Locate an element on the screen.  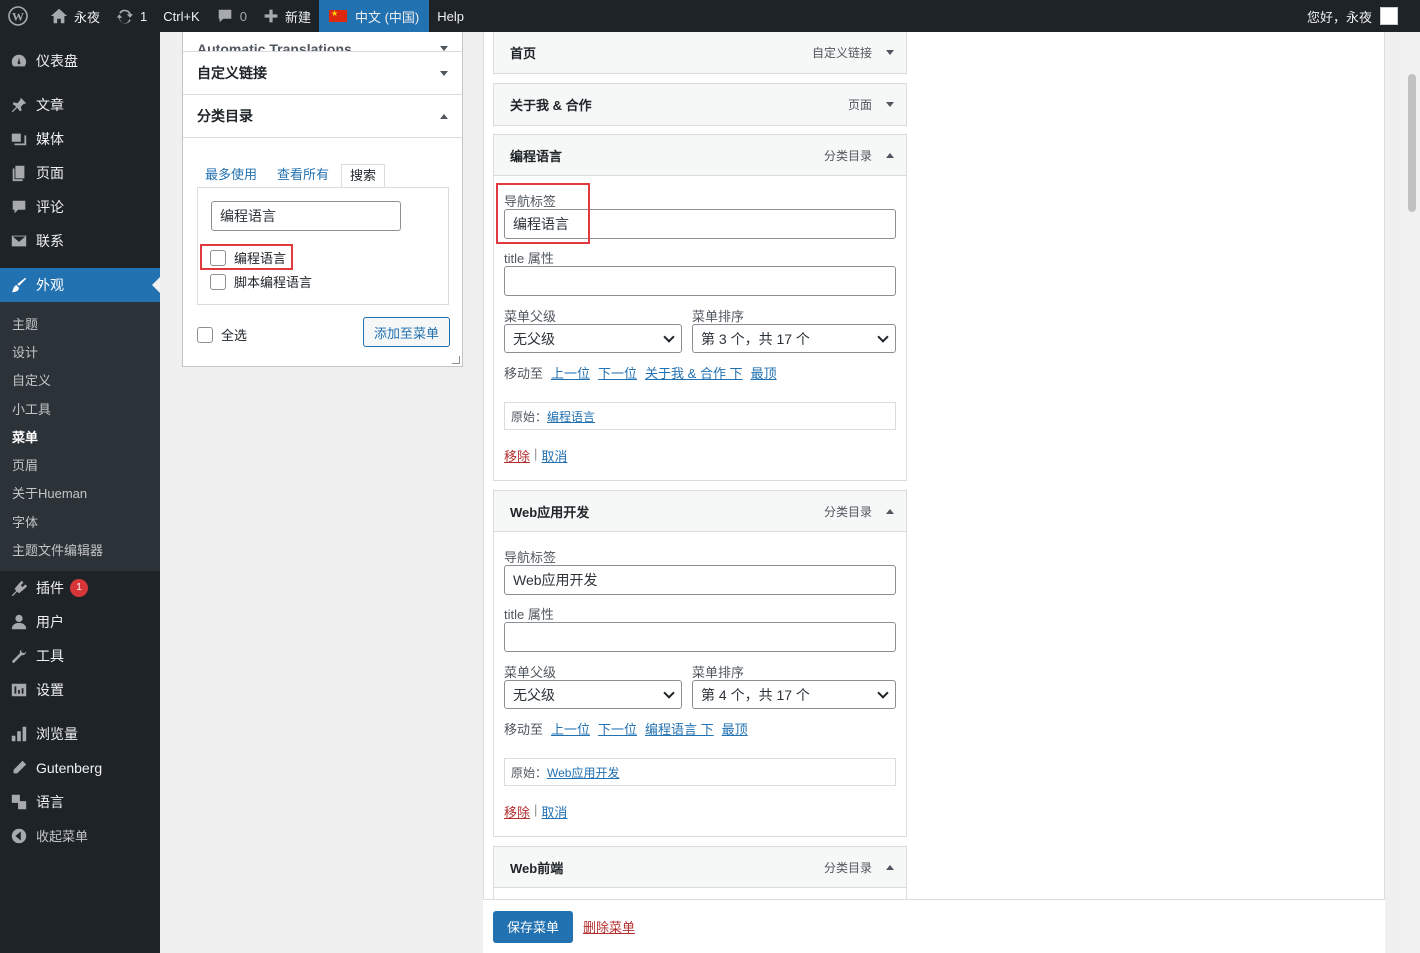
original-link: 编程语言 is located at coordinates (571, 416).